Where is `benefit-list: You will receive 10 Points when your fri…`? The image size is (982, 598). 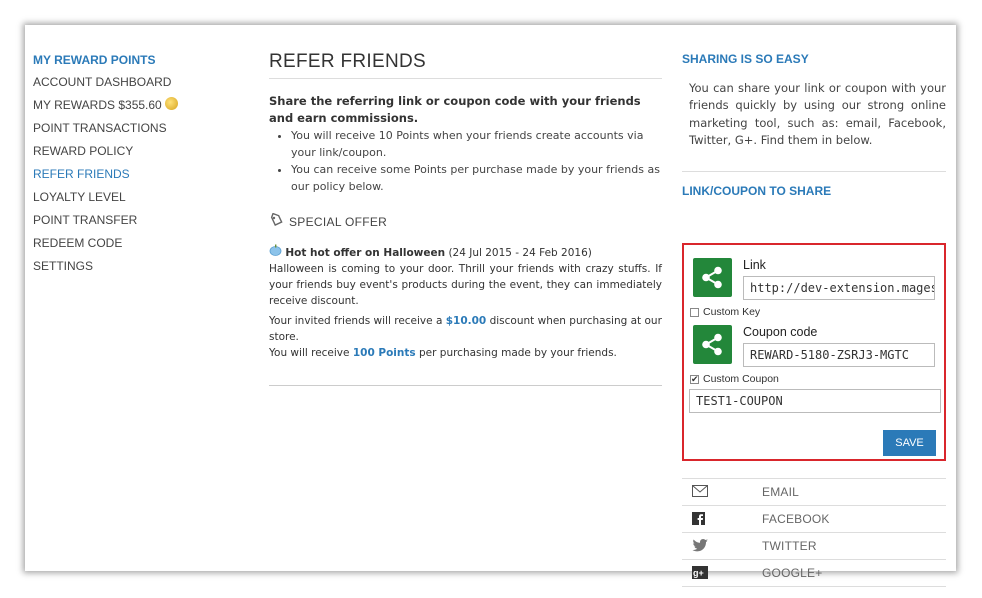 benefit-list: You will receive 10 Points when your fri… is located at coordinates (465, 161).